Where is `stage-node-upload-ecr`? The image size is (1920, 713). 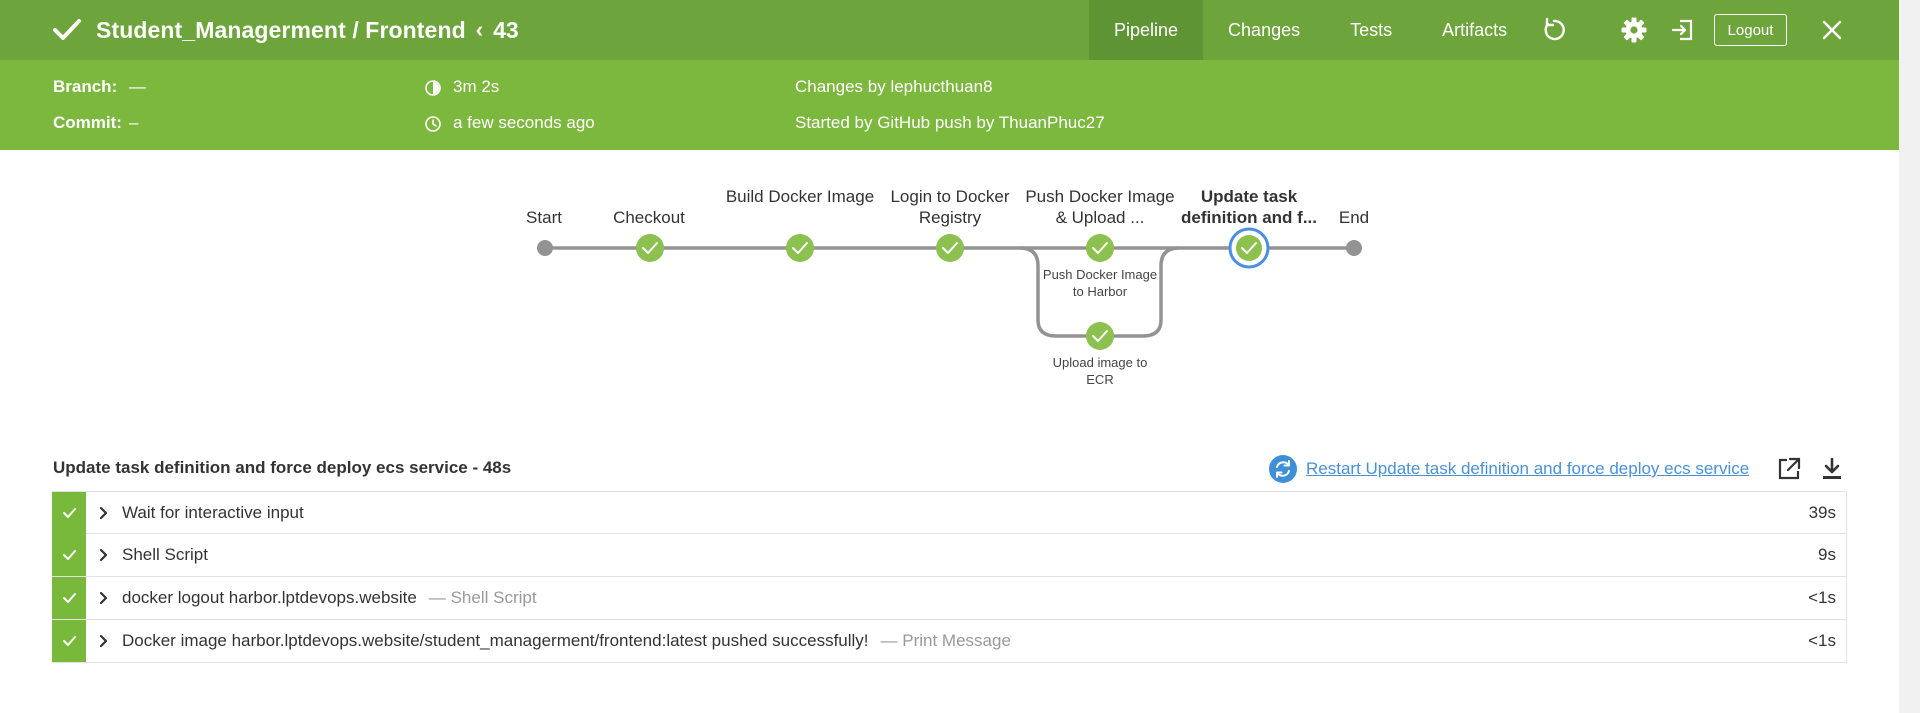 stage-node-upload-ecr is located at coordinates (1100, 336).